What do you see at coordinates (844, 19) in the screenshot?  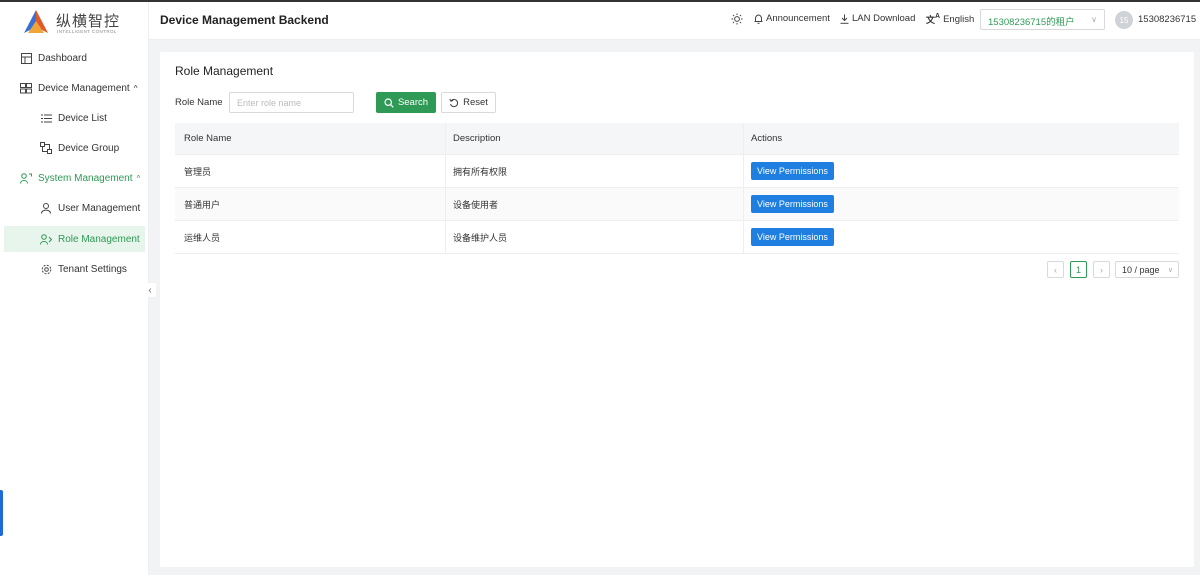 I see `download-icon` at bounding box center [844, 19].